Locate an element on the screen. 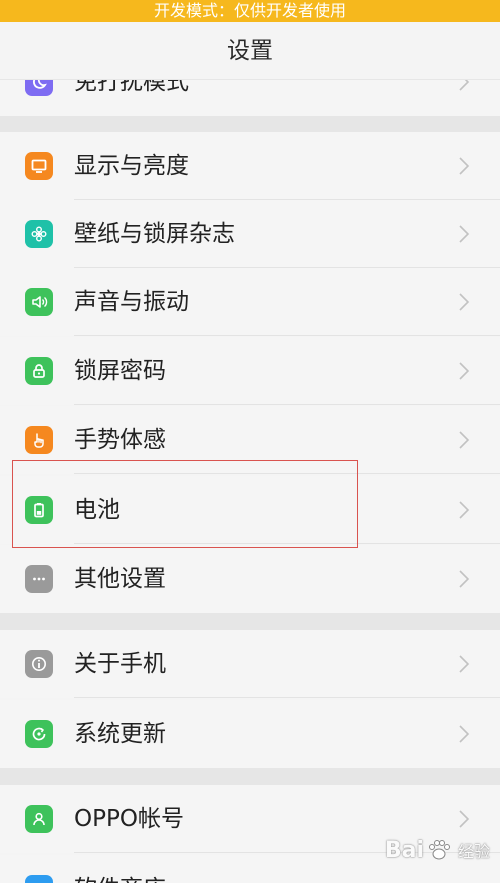 This screenshot has width=500, height=883. settings-item-label: 声音与振动 is located at coordinates (131, 302).